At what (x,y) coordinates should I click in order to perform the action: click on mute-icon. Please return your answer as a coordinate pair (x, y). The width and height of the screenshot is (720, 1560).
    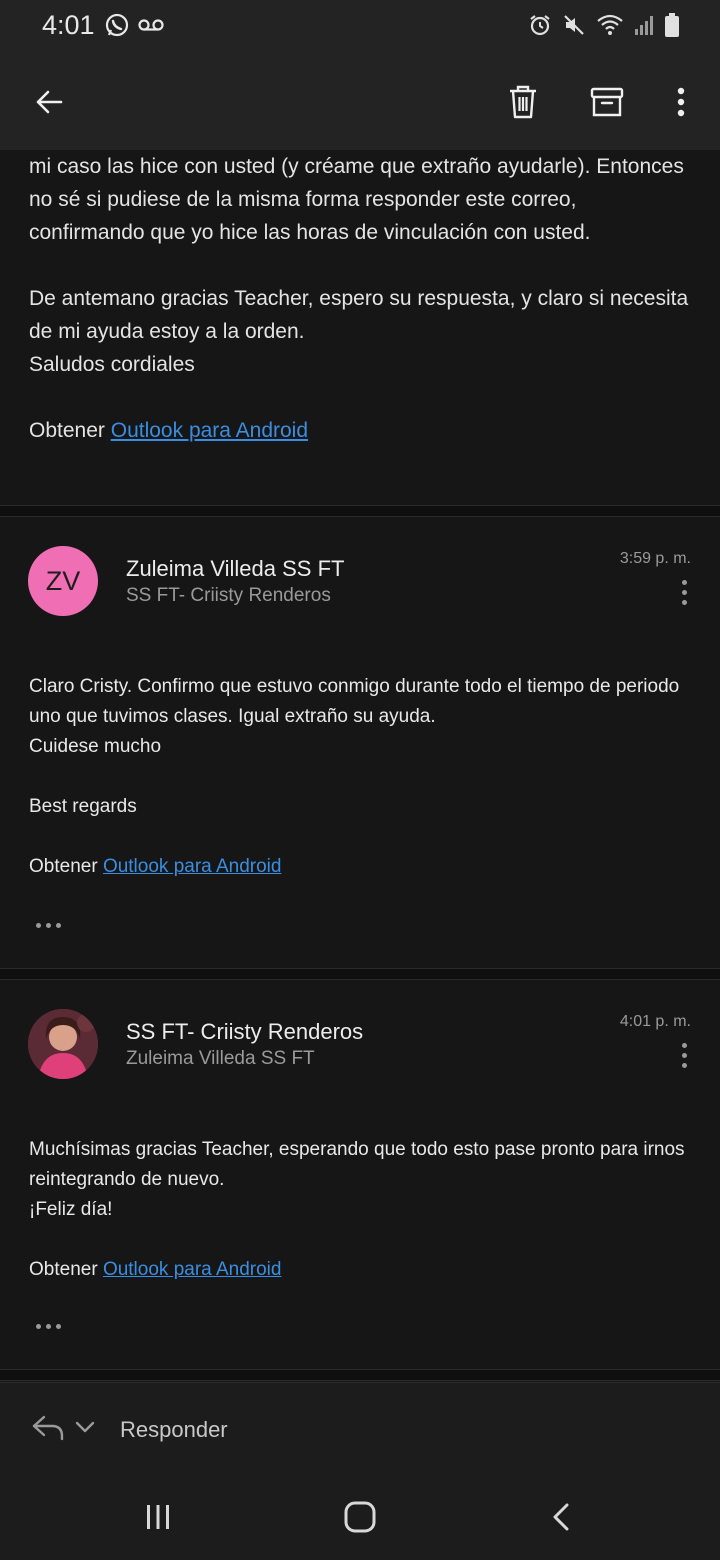
    Looking at the image, I should click on (574, 27).